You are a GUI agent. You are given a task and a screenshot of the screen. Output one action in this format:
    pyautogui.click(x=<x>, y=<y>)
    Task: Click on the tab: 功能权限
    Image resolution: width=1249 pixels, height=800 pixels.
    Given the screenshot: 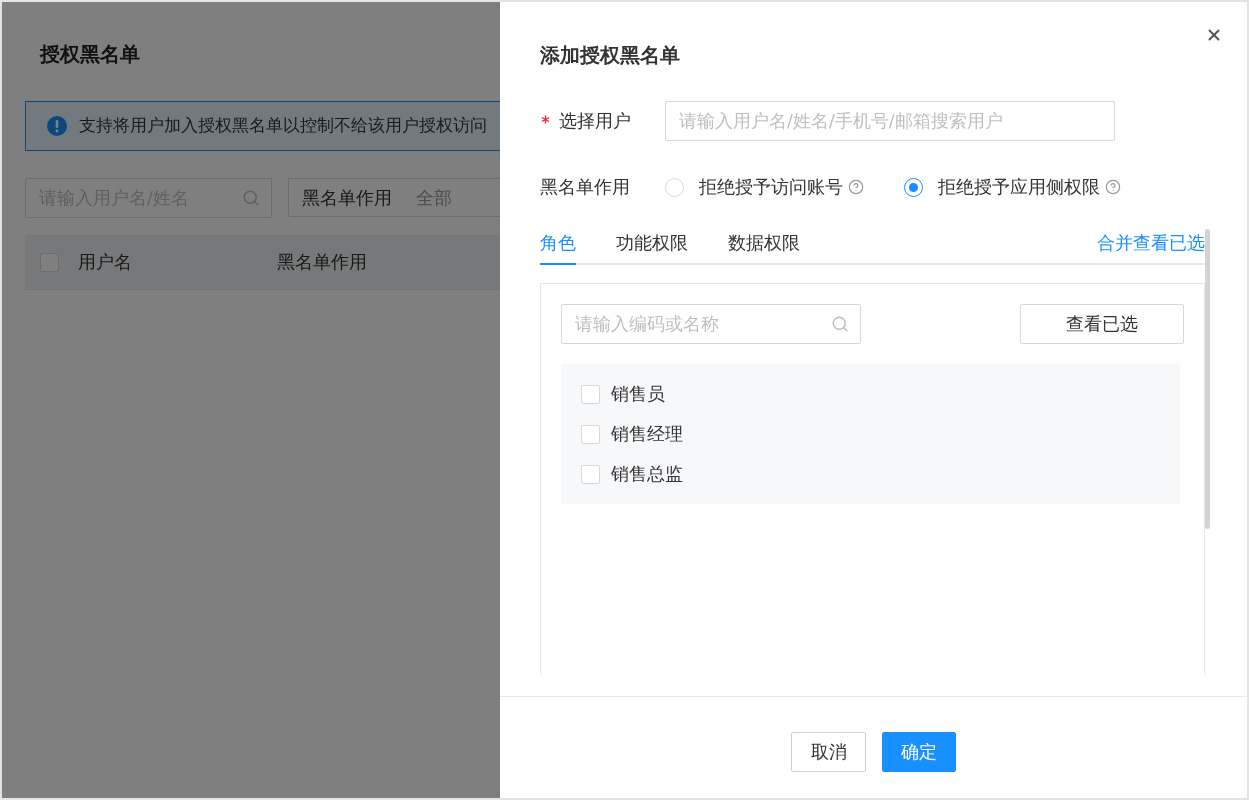 What is the action you would take?
    pyautogui.click(x=652, y=244)
    